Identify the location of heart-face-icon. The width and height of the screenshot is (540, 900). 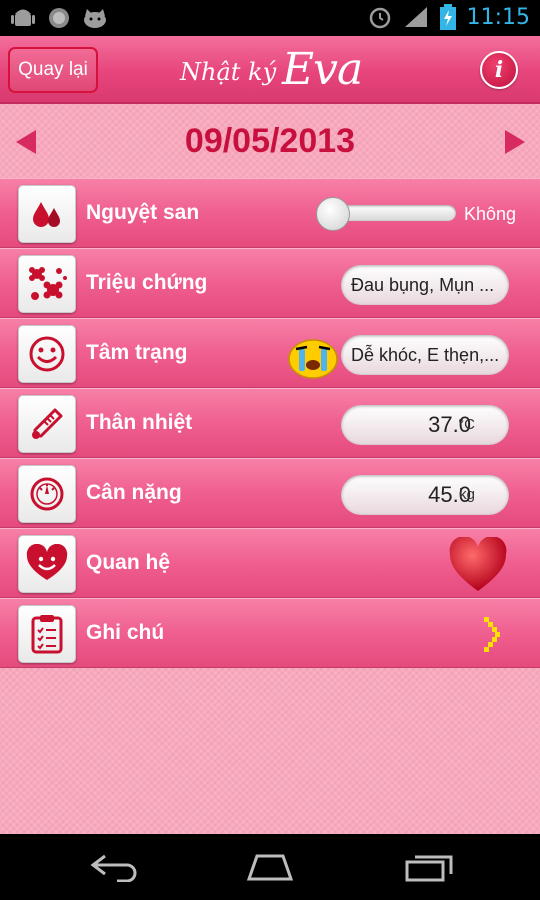
(47, 564).